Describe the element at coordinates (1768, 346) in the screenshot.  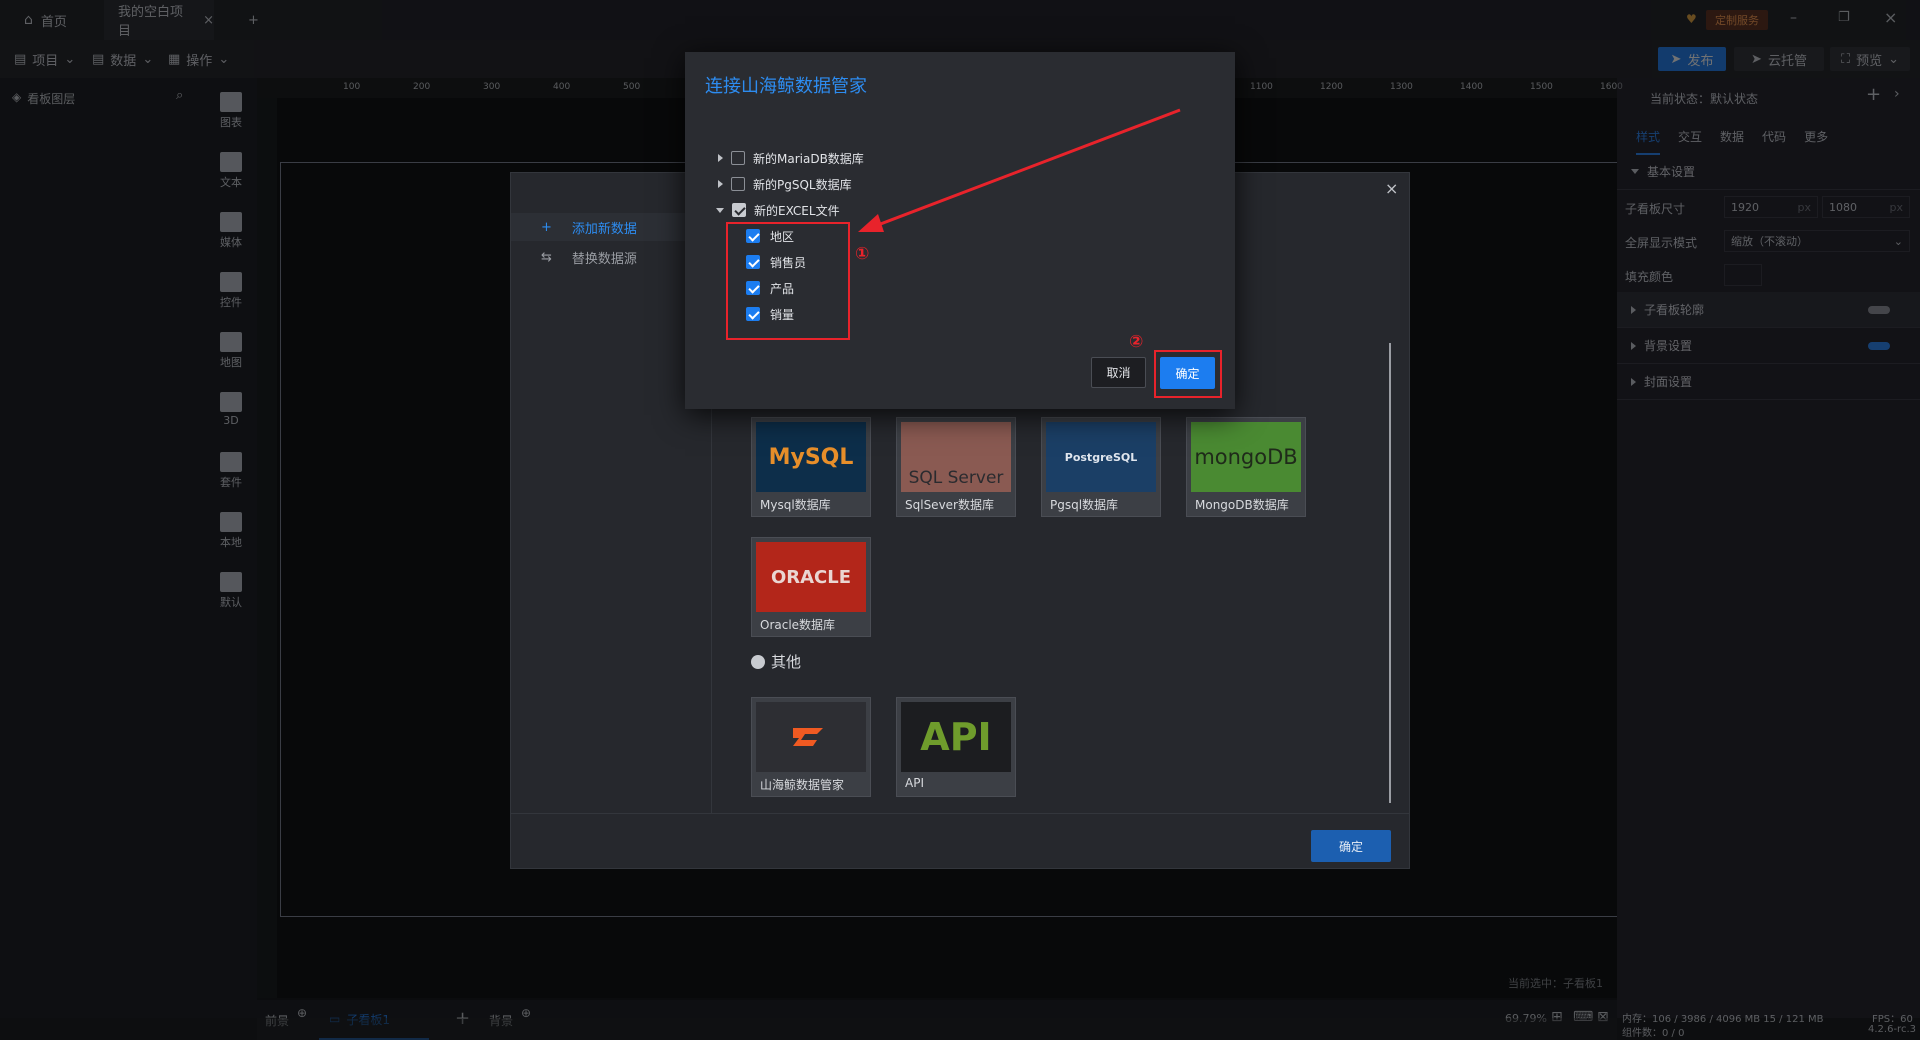
I see `background-settings-section: 背景设置` at that location.